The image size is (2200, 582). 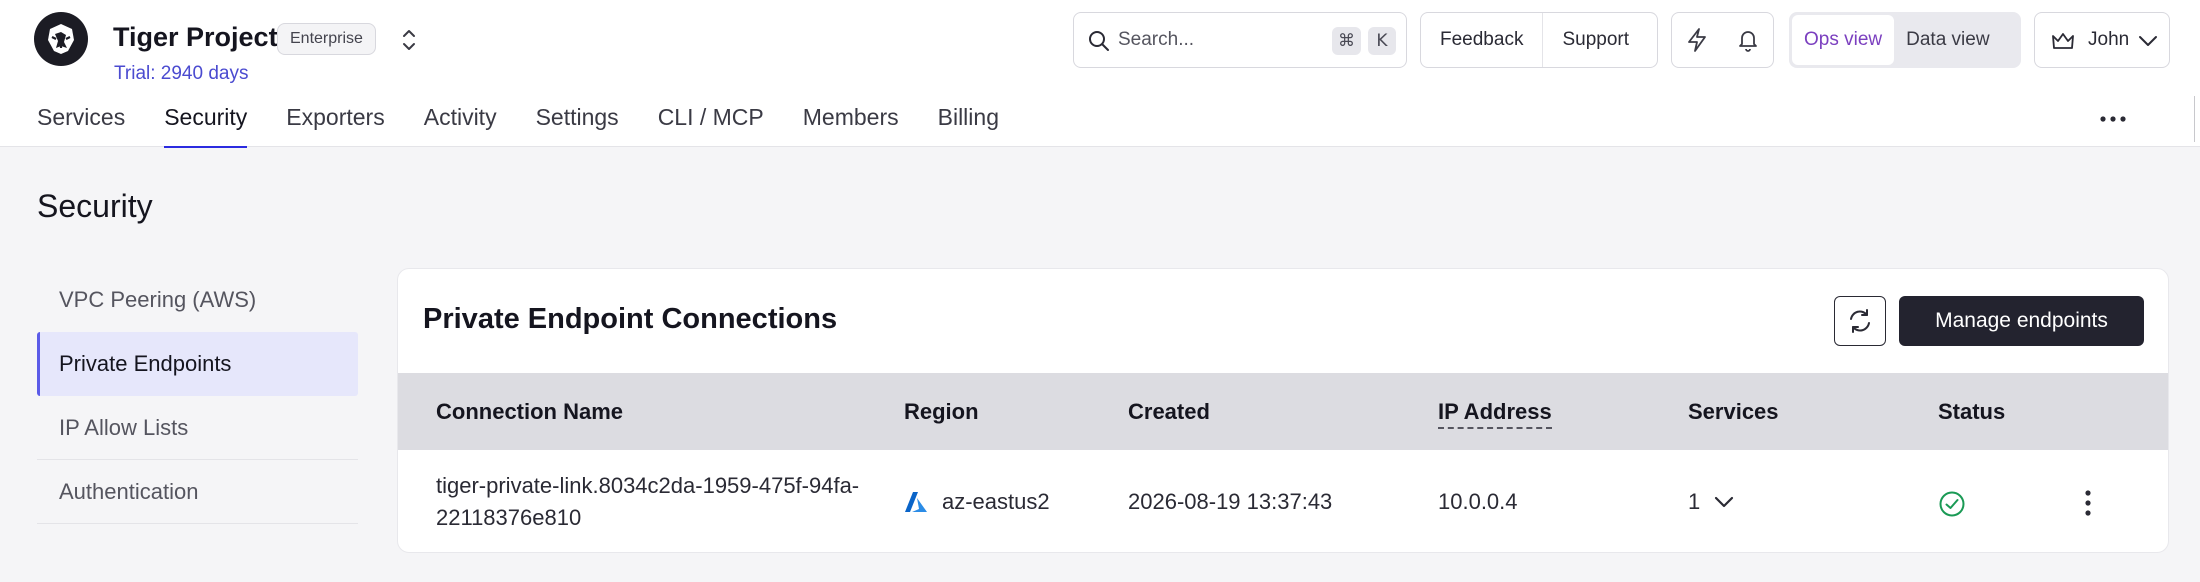 I want to click on tab-members: Members, so click(x=851, y=125).